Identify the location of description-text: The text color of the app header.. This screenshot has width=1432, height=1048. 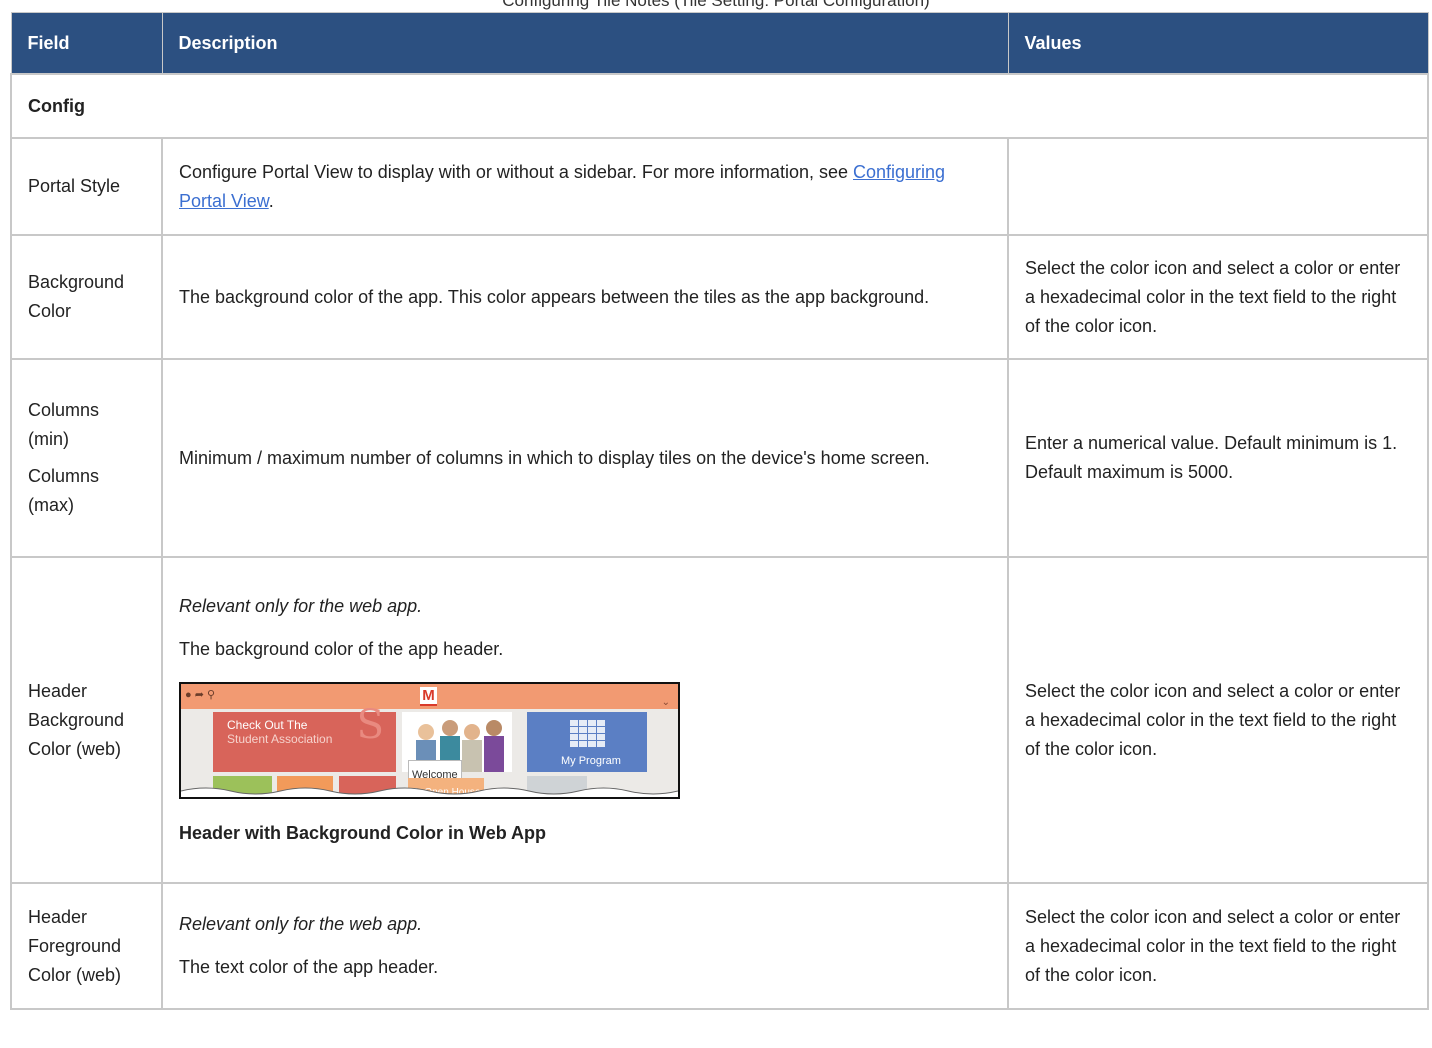
(309, 967).